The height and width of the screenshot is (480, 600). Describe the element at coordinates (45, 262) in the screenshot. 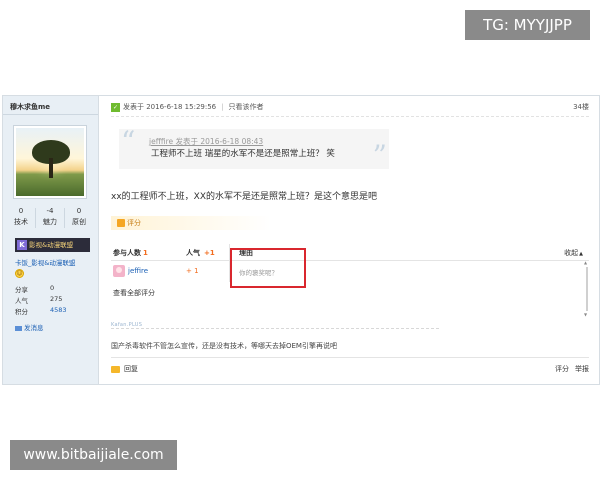

I see `group-link: 卡饭_影视&动漫联盟` at that location.